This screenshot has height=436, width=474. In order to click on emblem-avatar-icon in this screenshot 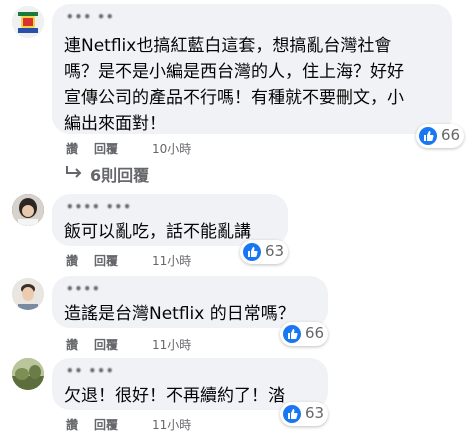, I will do `click(28, 22)`.